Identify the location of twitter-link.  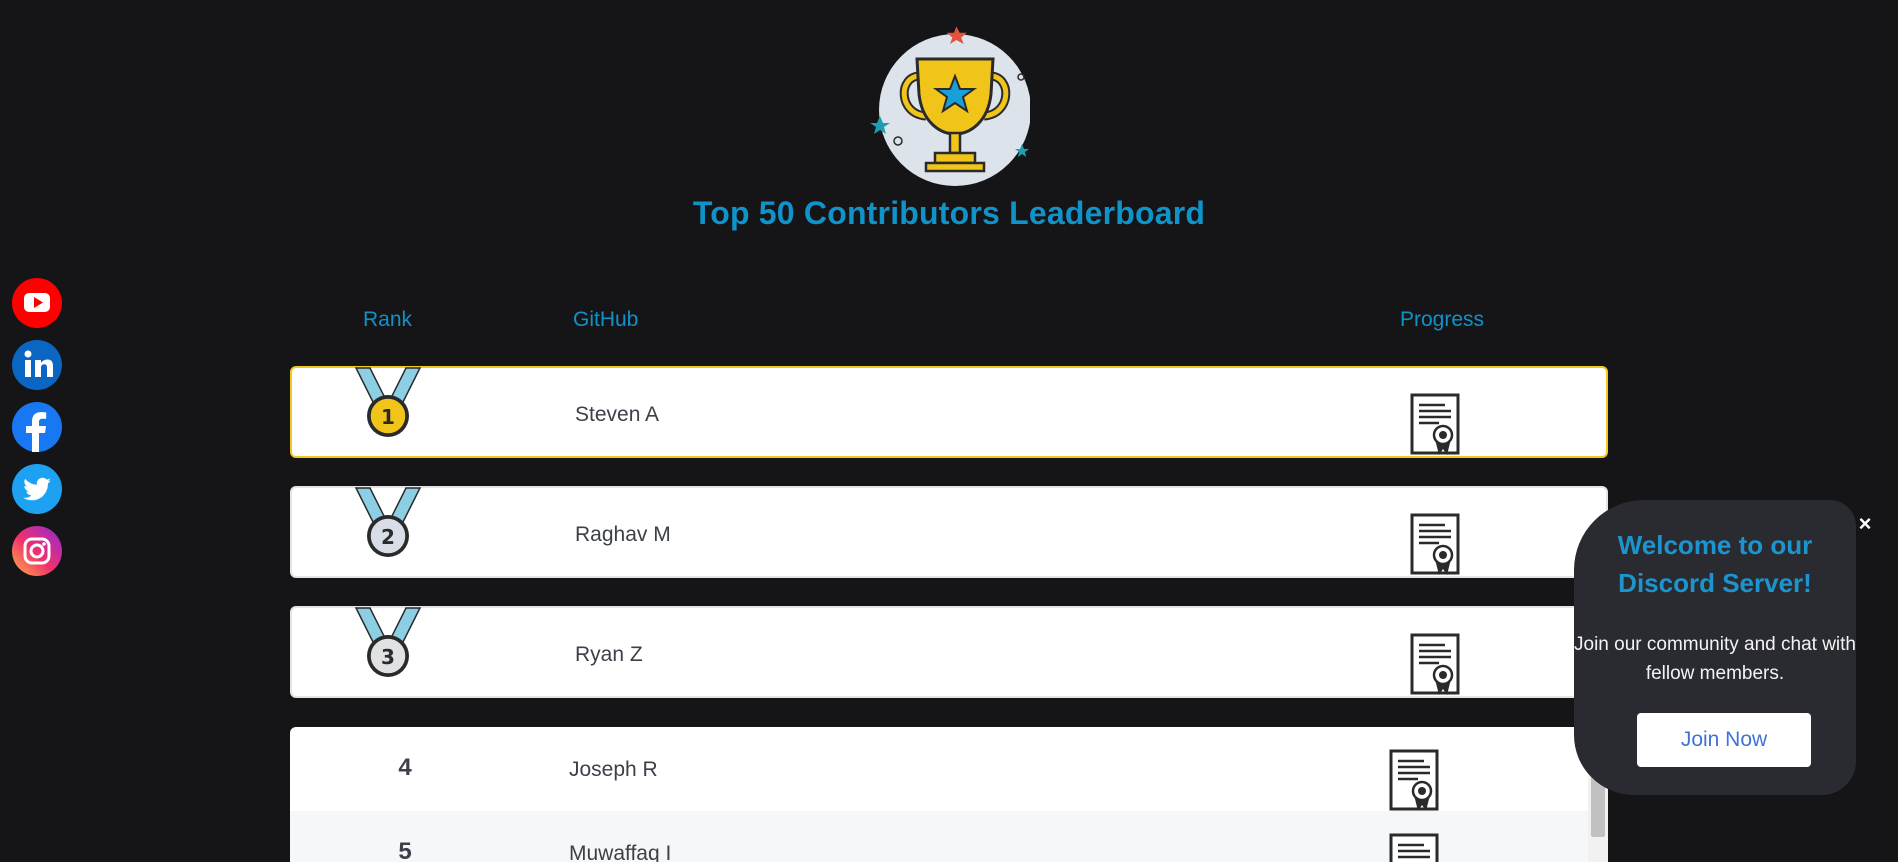
(37, 489).